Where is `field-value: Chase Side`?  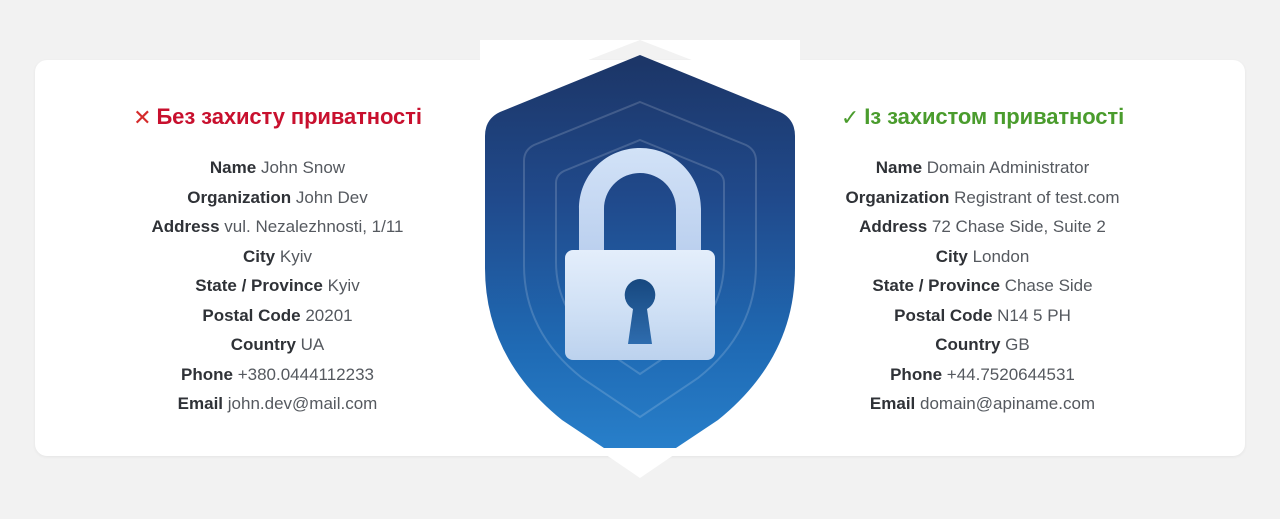 field-value: Chase Side is located at coordinates (1048, 285).